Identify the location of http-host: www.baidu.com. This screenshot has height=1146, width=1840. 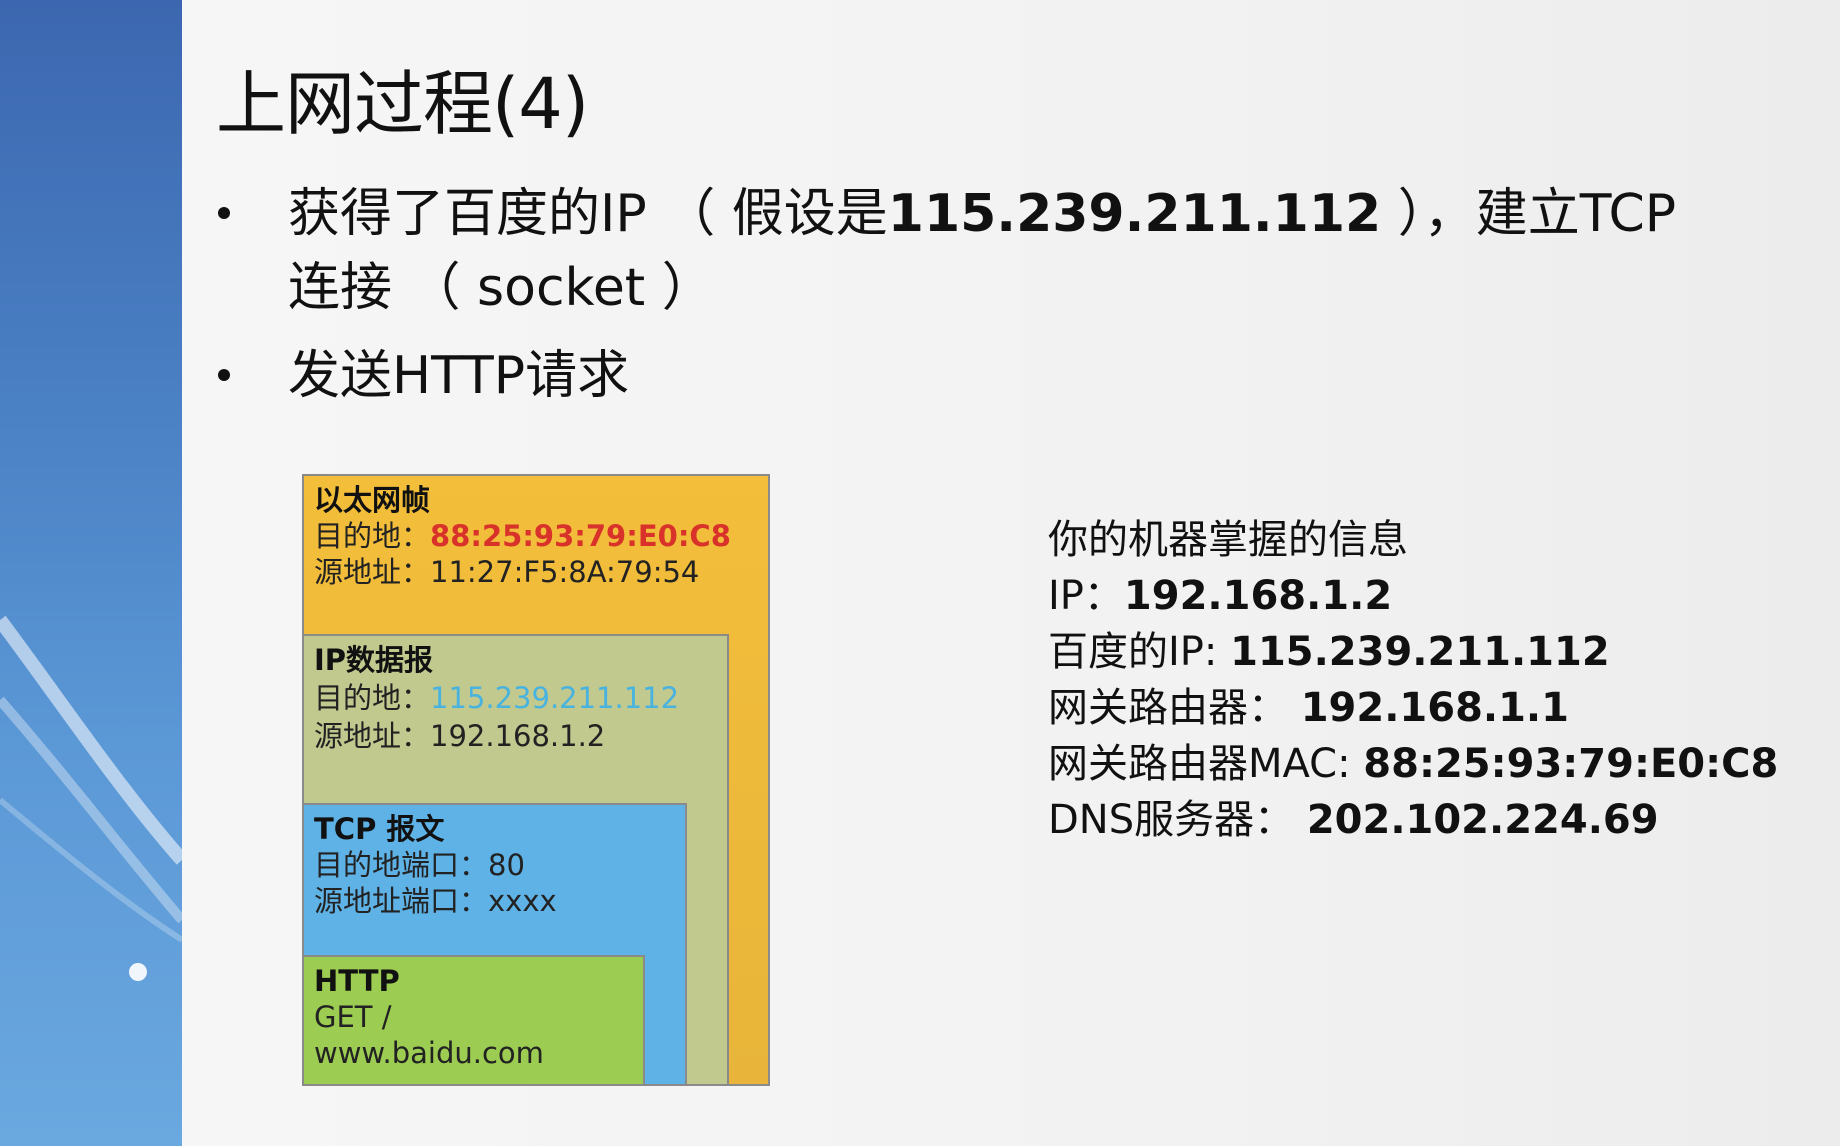
(429, 1053).